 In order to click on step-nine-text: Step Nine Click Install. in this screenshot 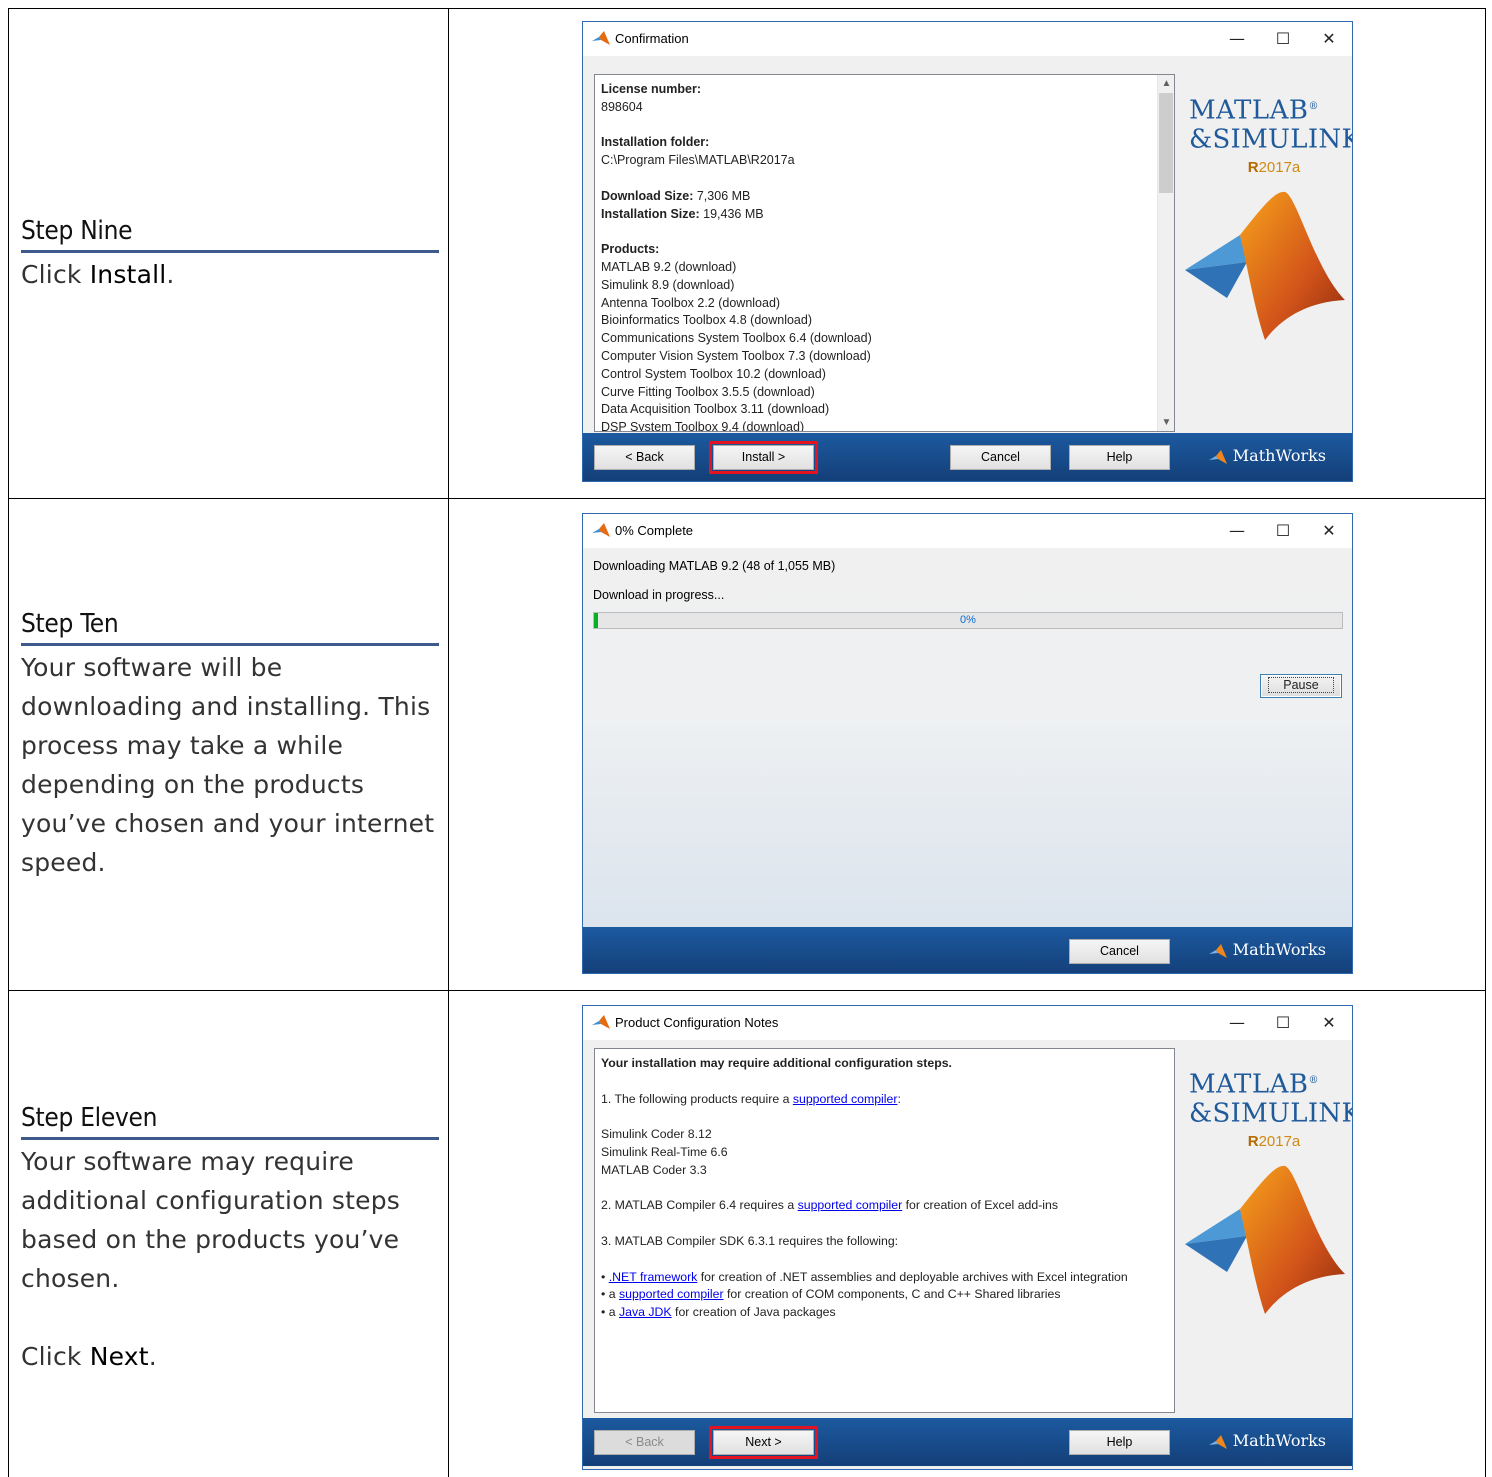, I will do `click(230, 254)`.